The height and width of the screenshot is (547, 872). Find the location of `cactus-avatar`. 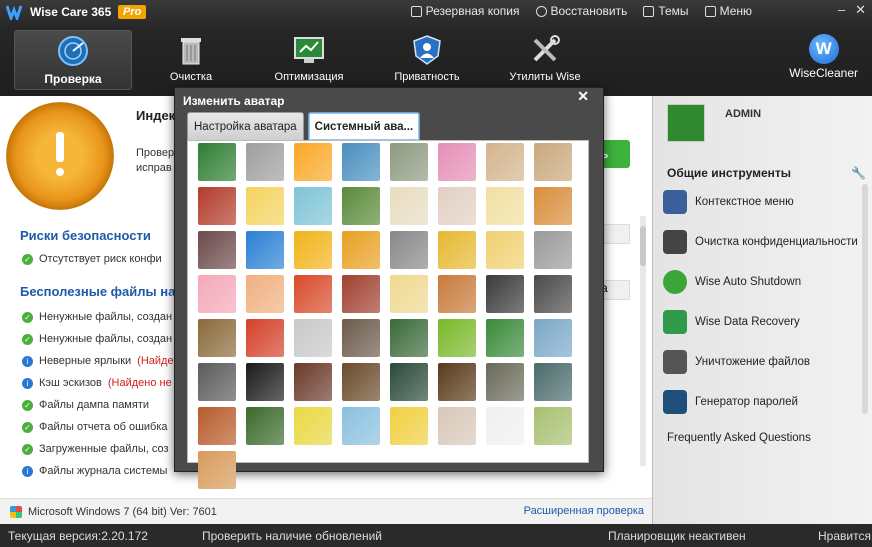

cactus-avatar is located at coordinates (313, 426).